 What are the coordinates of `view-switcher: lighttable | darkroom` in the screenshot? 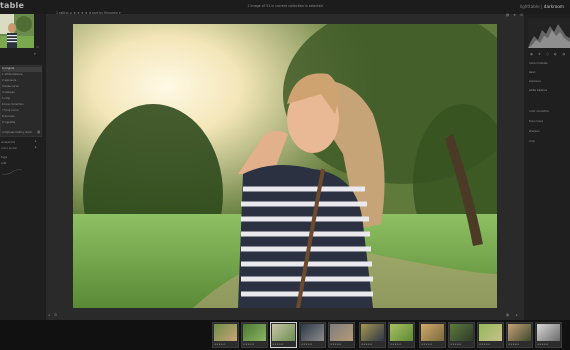 It's located at (542, 6).